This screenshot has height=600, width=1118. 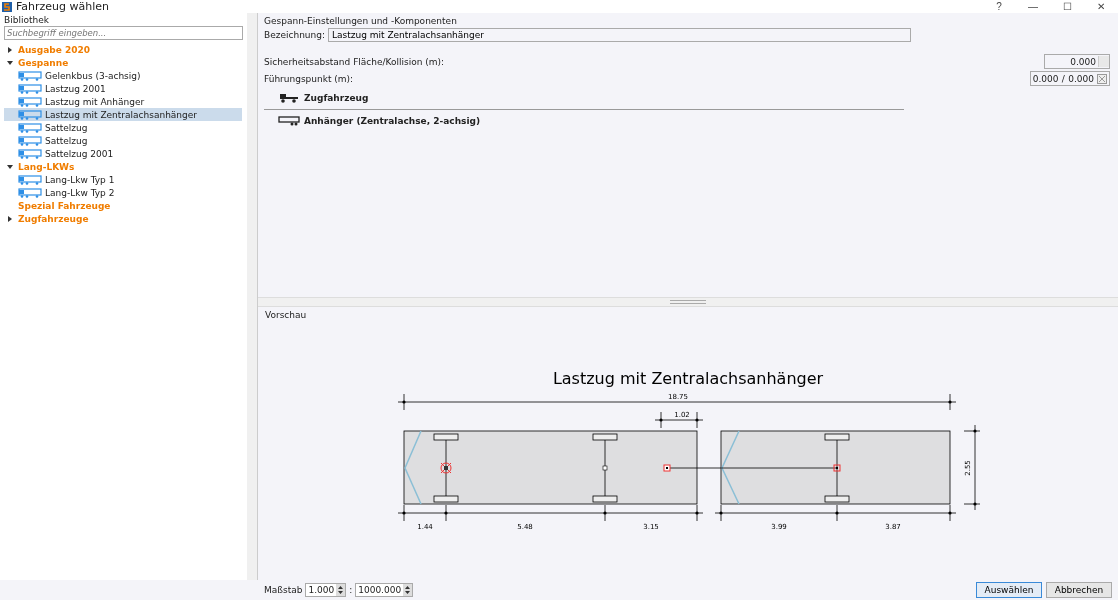 I want to click on section-title: Vorschau, so click(x=286, y=315).